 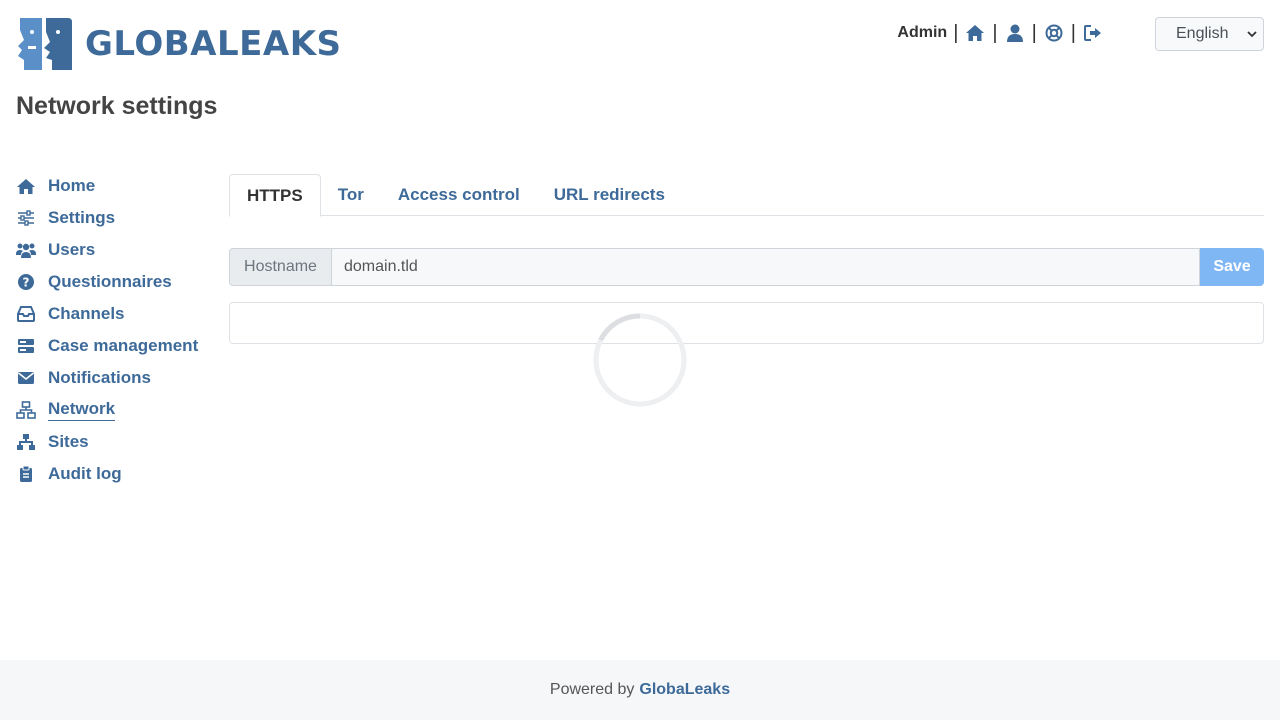 What do you see at coordinates (26, 442) in the screenshot?
I see `sitemap-icon` at bounding box center [26, 442].